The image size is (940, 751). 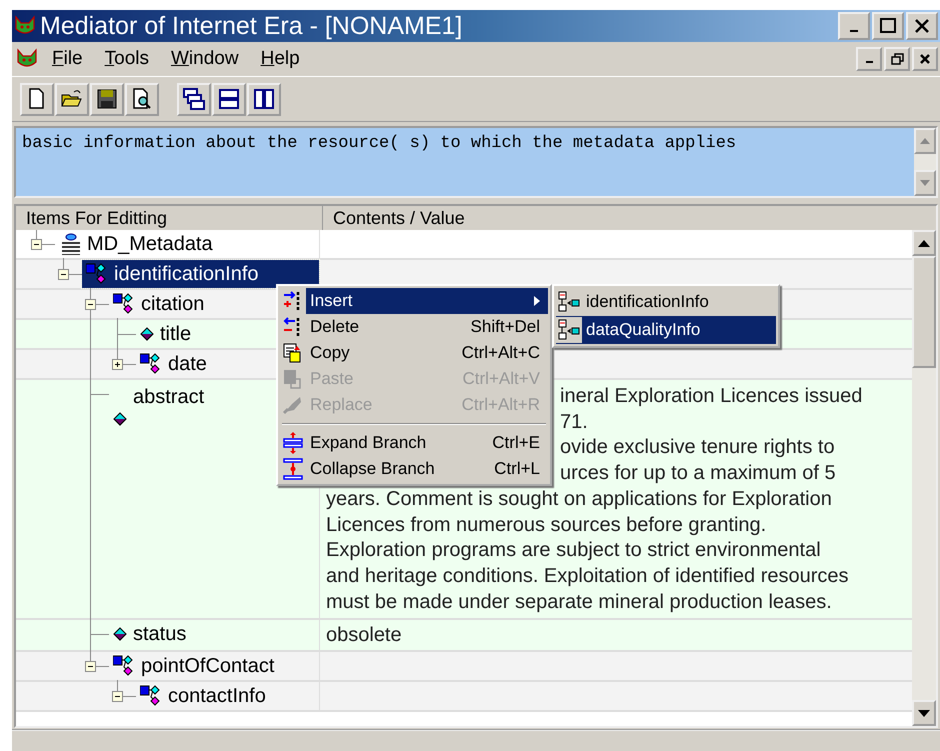 What do you see at coordinates (414, 327) in the screenshot?
I see `menu-item: Delete Shift+Del` at bounding box center [414, 327].